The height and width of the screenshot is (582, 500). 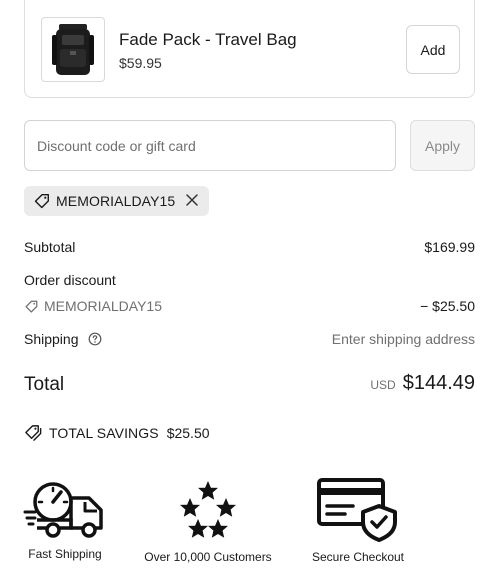 What do you see at coordinates (442, 145) in the screenshot?
I see `apply-button: Apply` at bounding box center [442, 145].